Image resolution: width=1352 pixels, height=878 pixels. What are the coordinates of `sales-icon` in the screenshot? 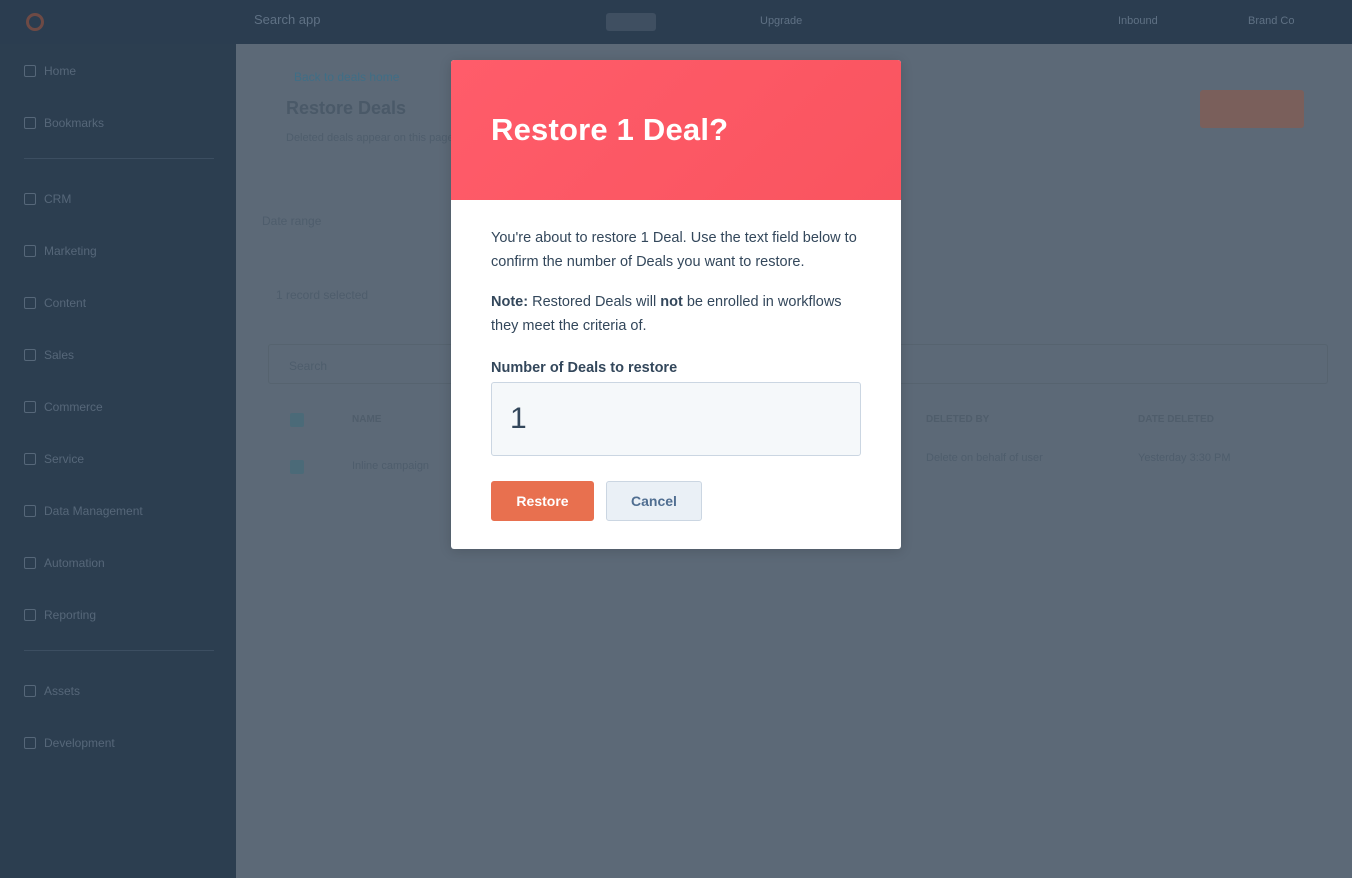 It's located at (30, 355).